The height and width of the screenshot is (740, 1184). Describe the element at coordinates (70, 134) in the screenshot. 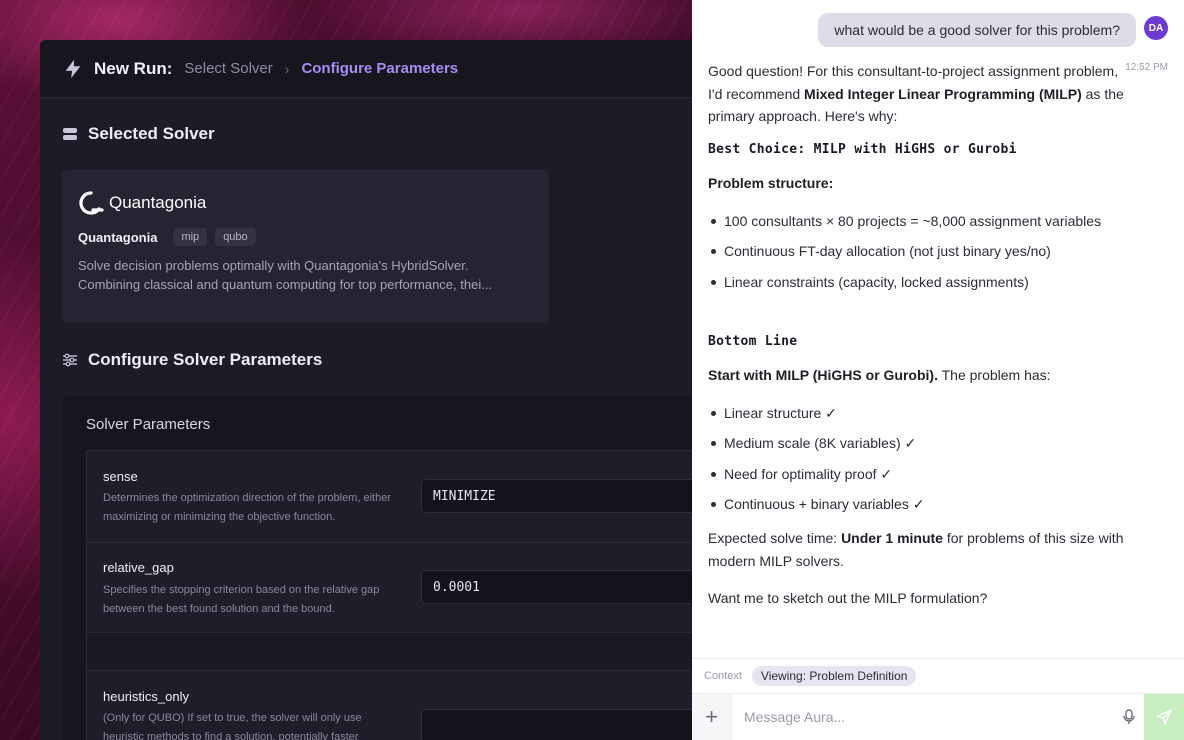

I see `database-icon` at that location.